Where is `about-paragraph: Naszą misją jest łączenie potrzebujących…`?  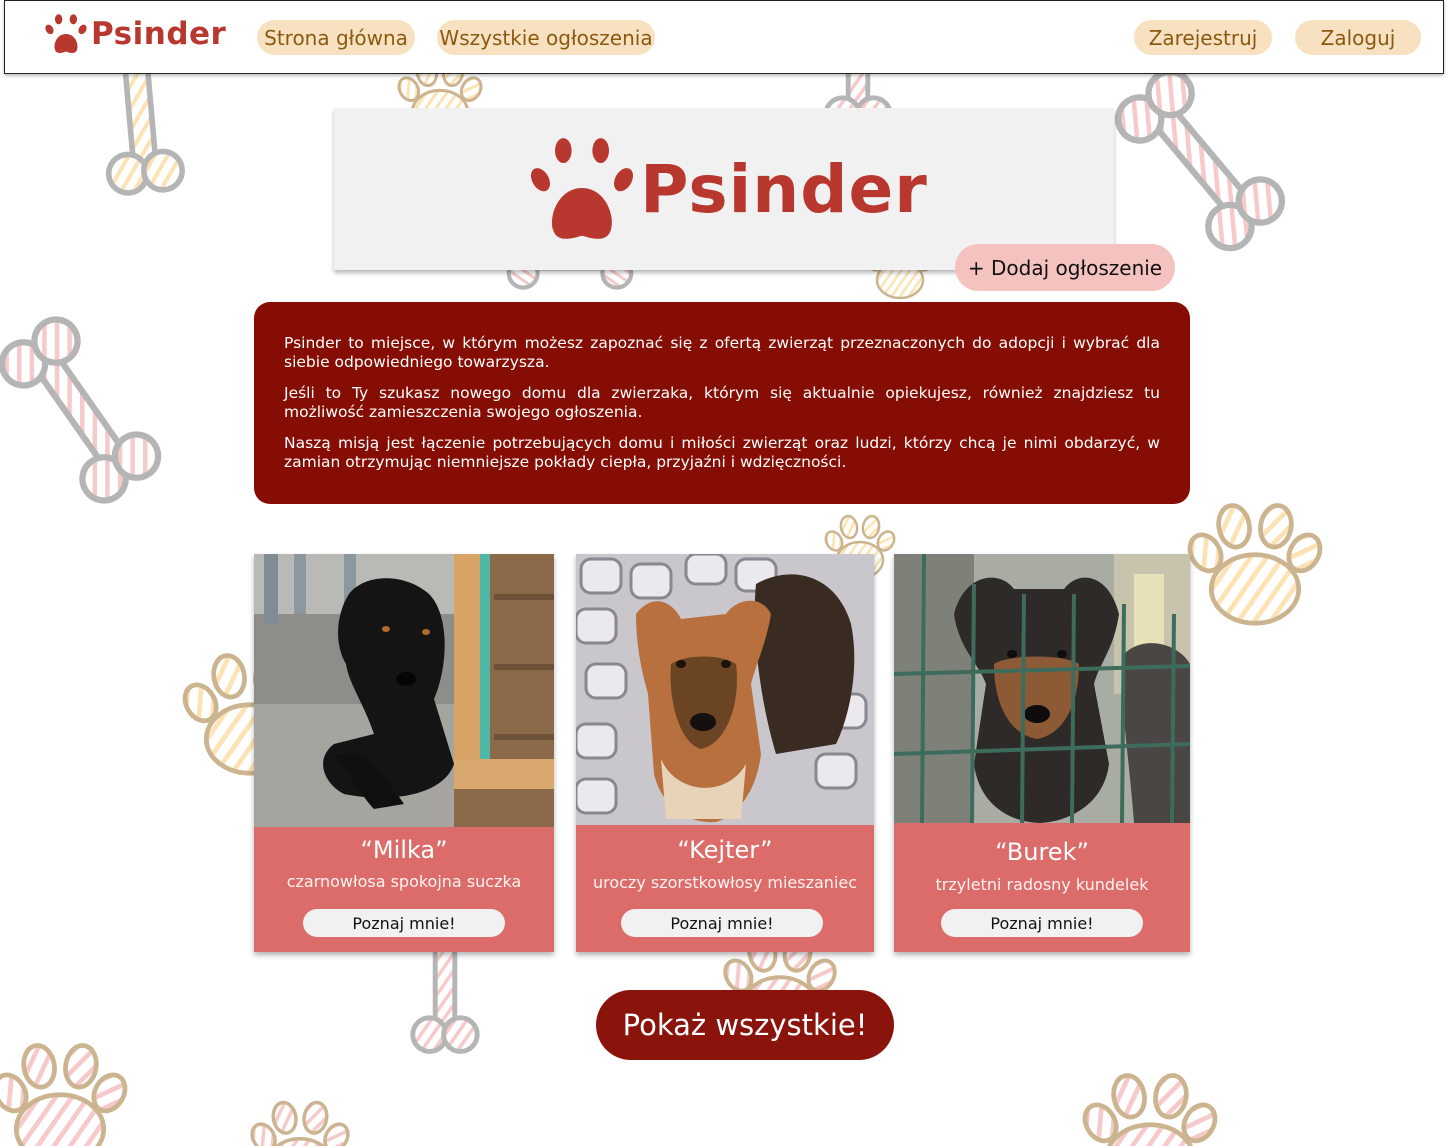 about-paragraph: Naszą misją jest łączenie potrzebujących… is located at coordinates (722, 452).